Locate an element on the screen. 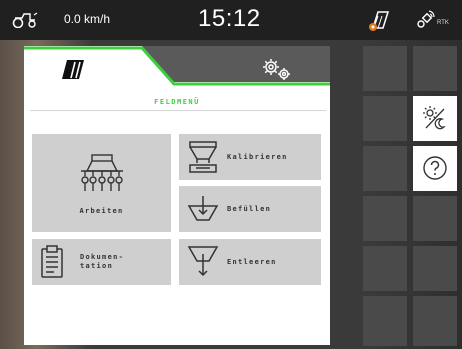 The image size is (462, 349). help-button is located at coordinates (435, 168).